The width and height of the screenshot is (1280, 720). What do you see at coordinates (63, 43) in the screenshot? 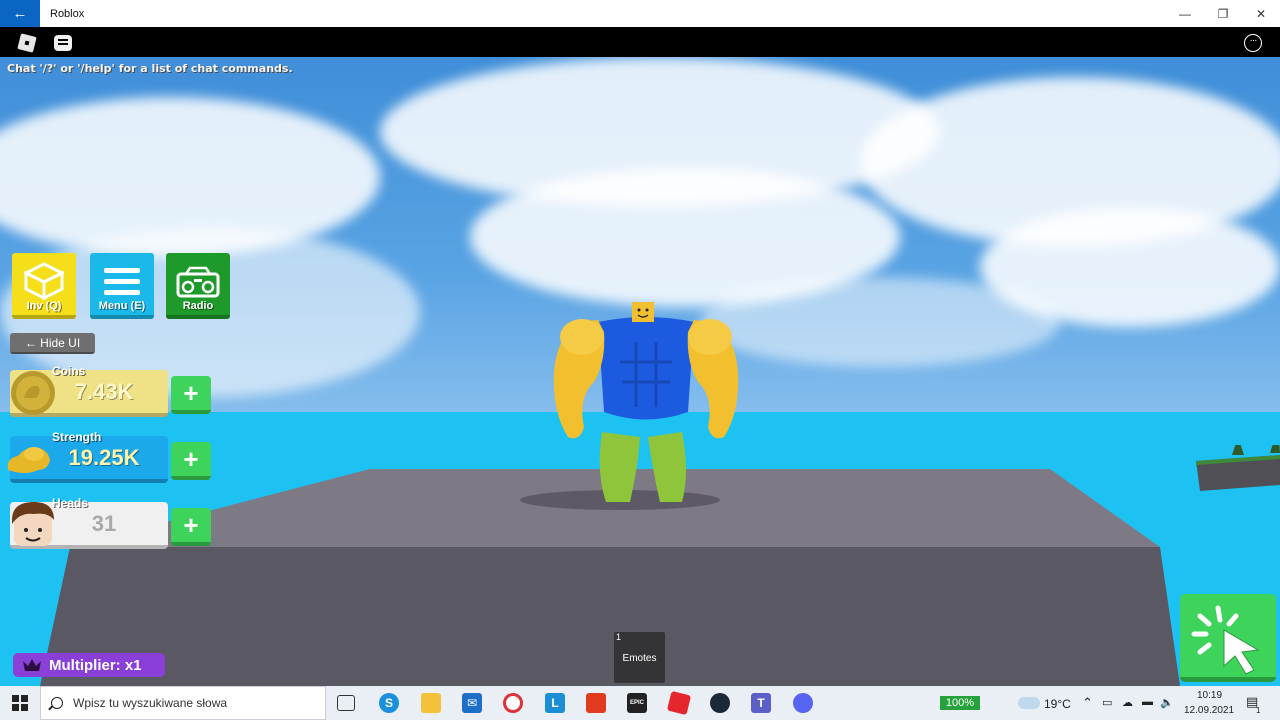
I see `chat-toggle-icon` at bounding box center [63, 43].